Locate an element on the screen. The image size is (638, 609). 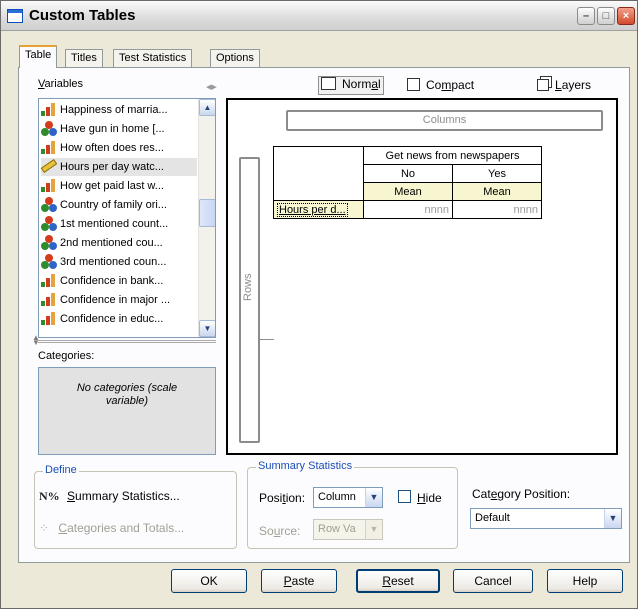
position-value: Column is located at coordinates (337, 497).